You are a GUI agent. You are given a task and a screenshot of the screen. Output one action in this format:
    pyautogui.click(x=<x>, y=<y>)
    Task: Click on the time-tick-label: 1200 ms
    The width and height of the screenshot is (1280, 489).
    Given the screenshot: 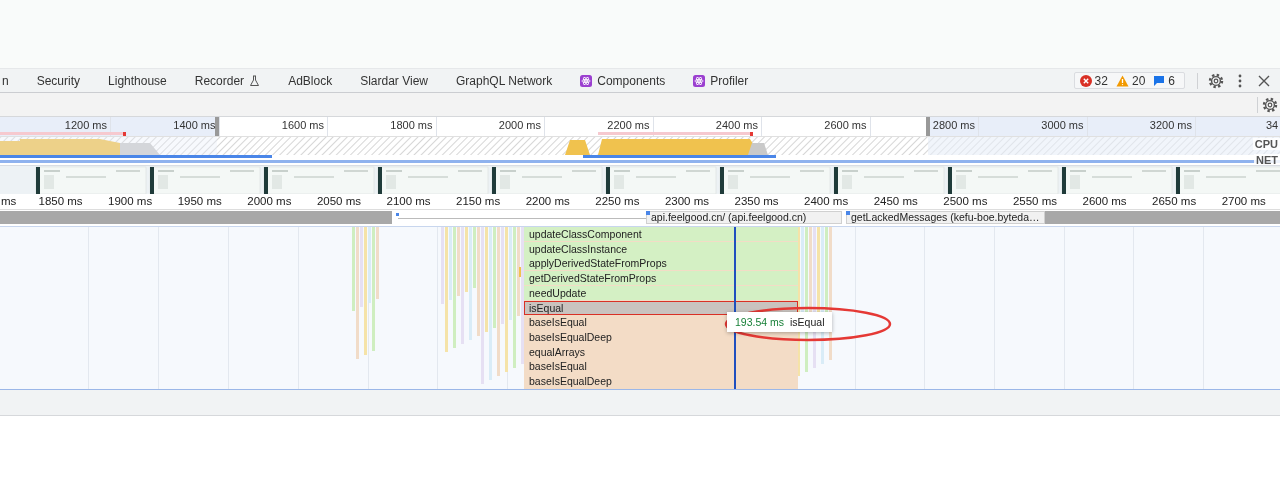 What is the action you would take?
    pyautogui.click(x=85, y=125)
    